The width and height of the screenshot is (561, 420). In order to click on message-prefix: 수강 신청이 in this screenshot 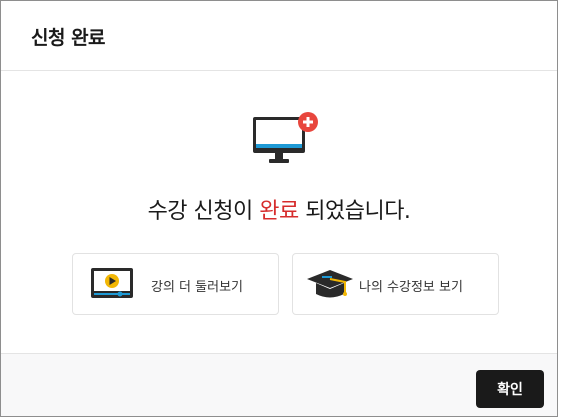, I will do `click(203, 211)`.